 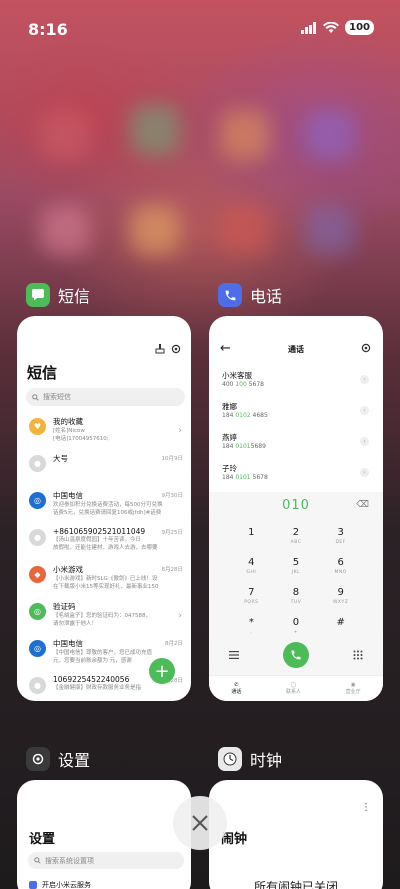 What do you see at coordinates (108, 505) in the screenshot?
I see `message-preview: 欢迎参加积分兑换话费活动，每500分可兑换` at bounding box center [108, 505].